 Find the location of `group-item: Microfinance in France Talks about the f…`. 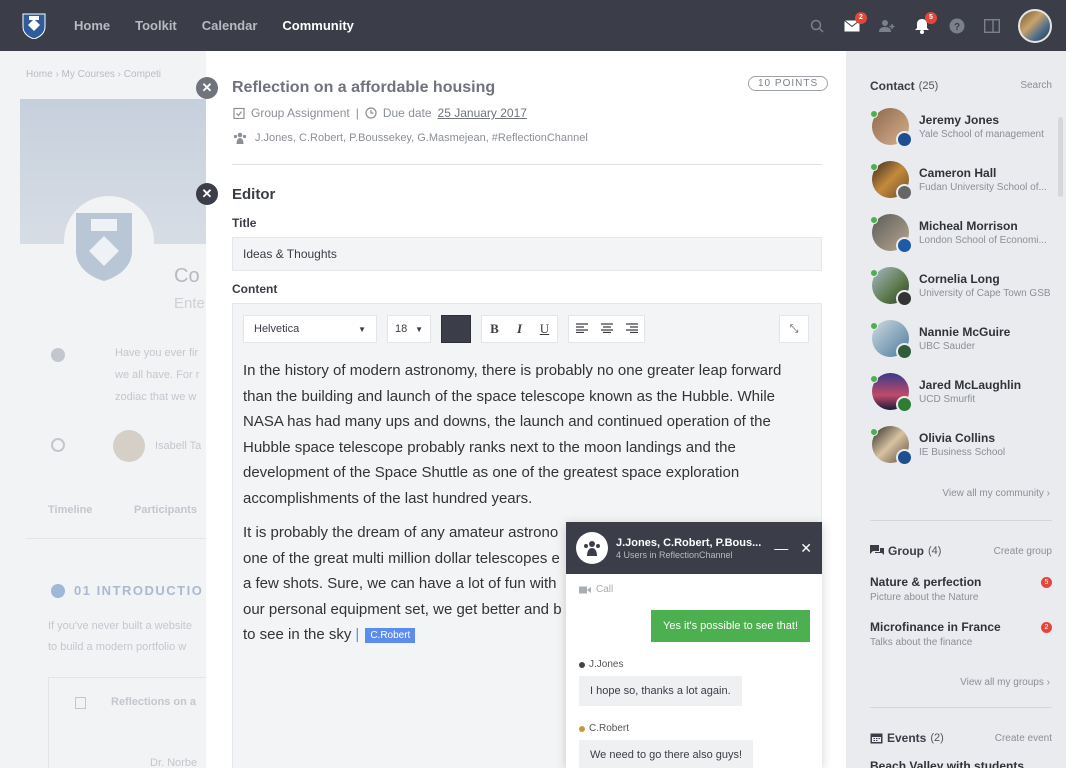

group-item: Microfinance in France Talks about the f… is located at coordinates (961, 634).